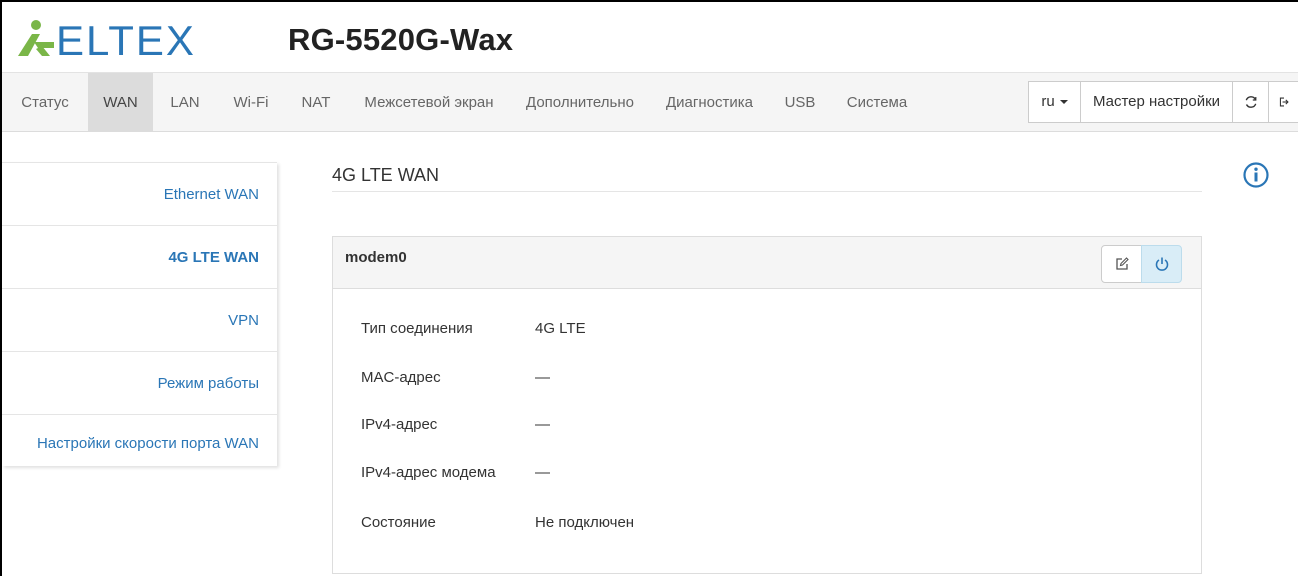 The image size is (1298, 576). I want to click on eltex-logo: ELTEX, so click(117, 38).